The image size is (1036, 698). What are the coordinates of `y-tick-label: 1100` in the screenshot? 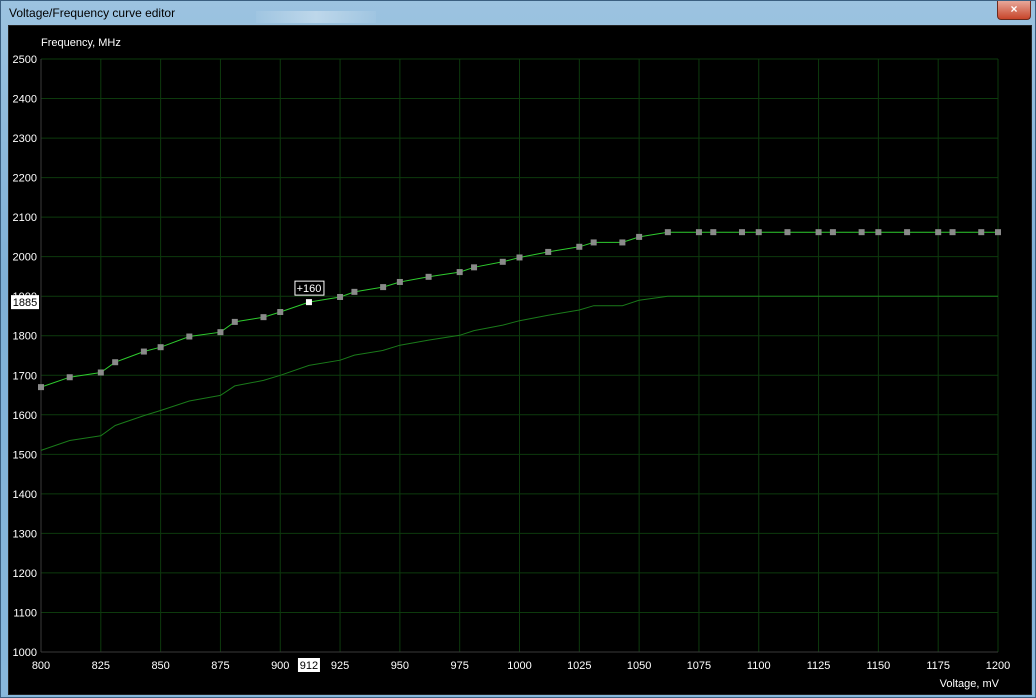 It's located at (25, 613).